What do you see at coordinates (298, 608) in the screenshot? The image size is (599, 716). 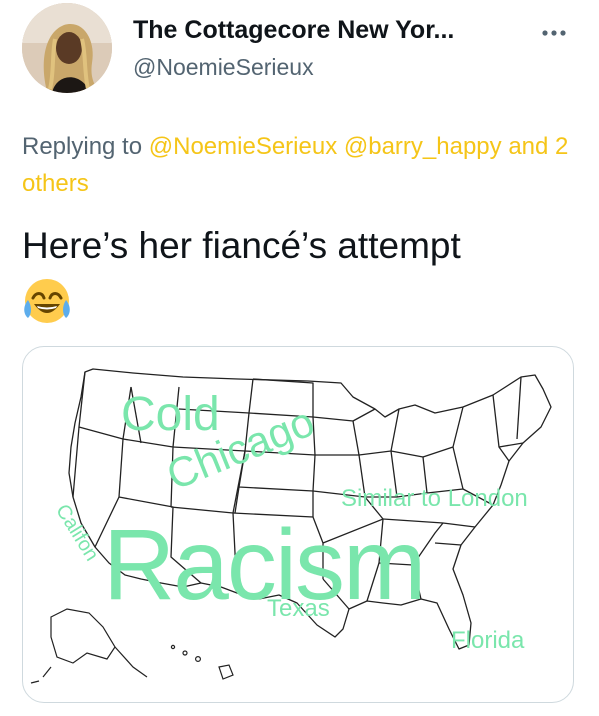 I see `map-label-texas: Texas` at bounding box center [298, 608].